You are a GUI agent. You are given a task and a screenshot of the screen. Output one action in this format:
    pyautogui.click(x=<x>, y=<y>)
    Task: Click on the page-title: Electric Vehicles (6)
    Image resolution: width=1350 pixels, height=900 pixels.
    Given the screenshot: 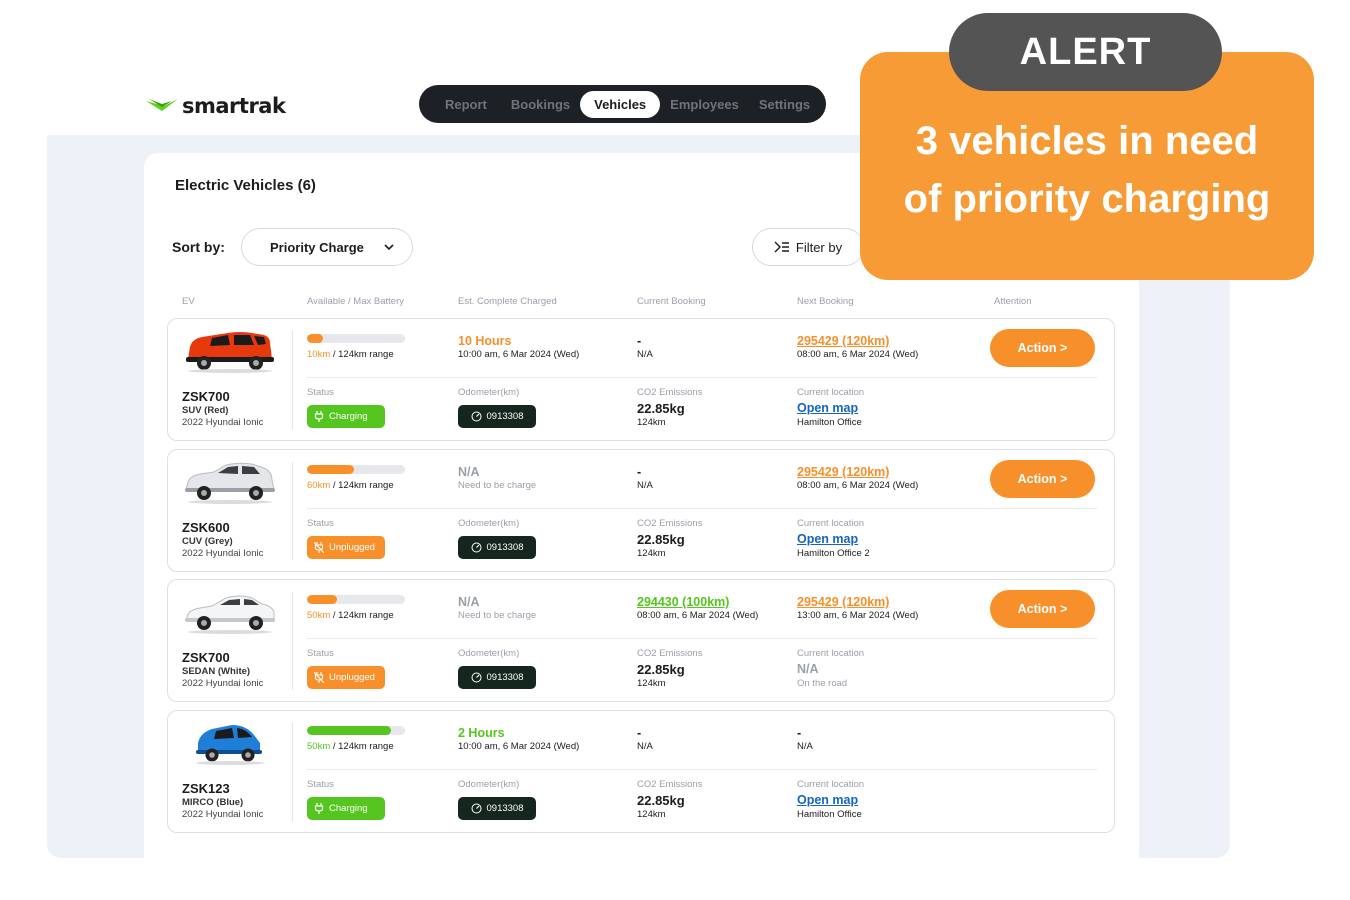 What is the action you would take?
    pyautogui.click(x=245, y=185)
    